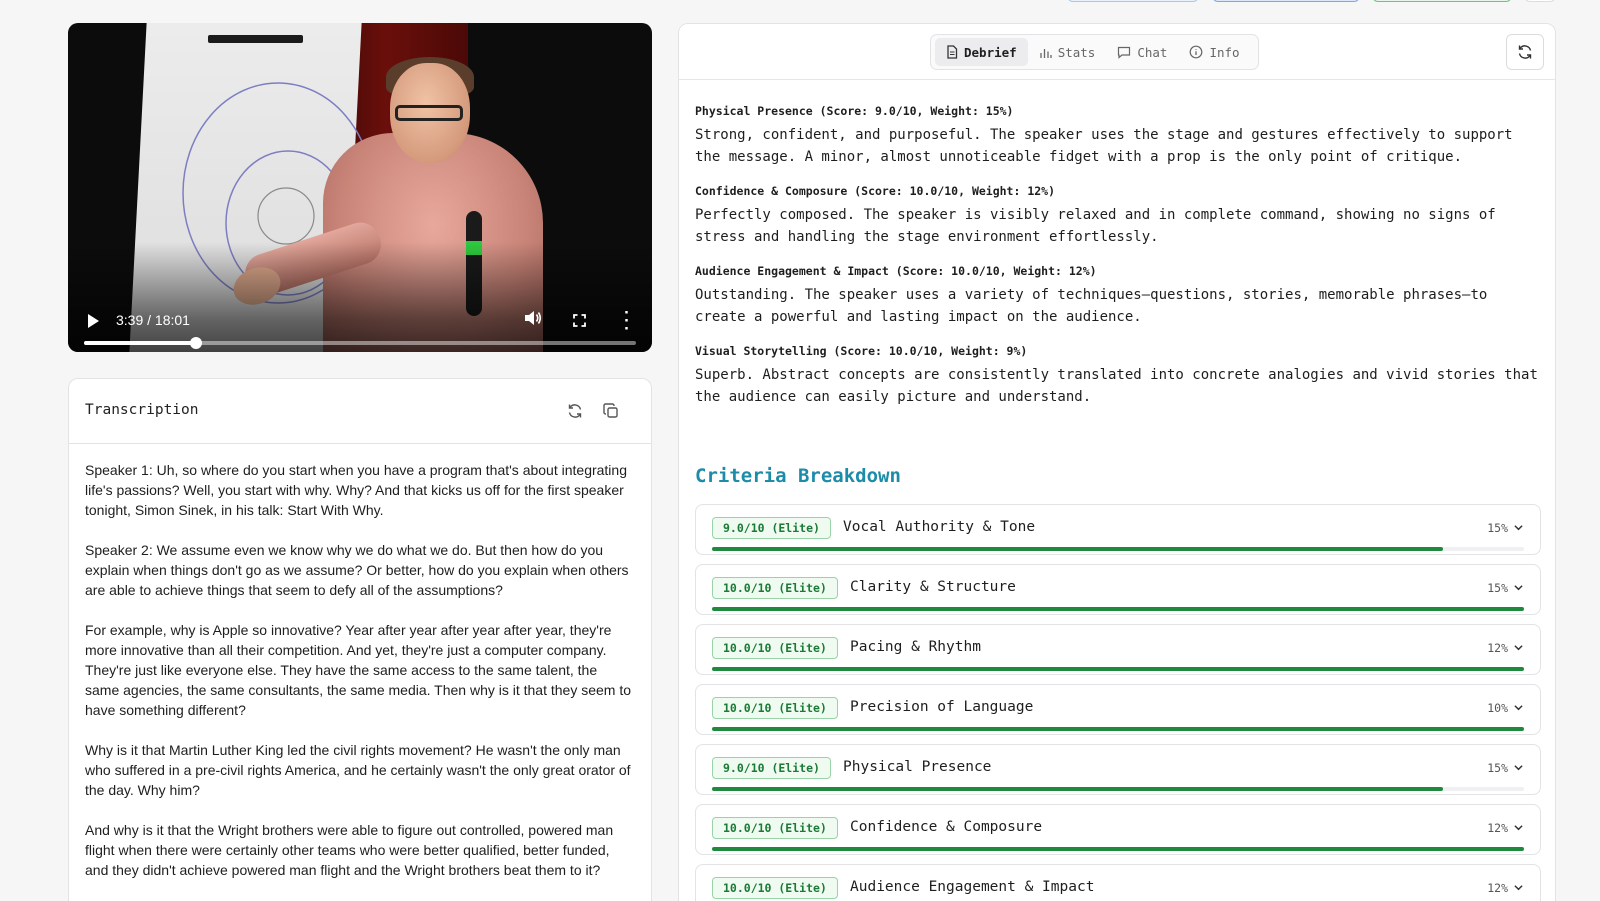  Describe the element at coordinates (142, 410) in the screenshot. I see `transcription-title: Transcription` at that location.